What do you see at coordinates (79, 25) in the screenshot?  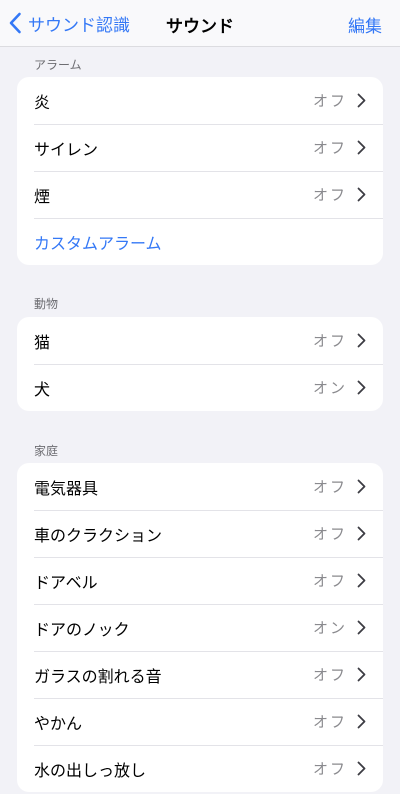 I see `back-button-label: サウンド認識` at bounding box center [79, 25].